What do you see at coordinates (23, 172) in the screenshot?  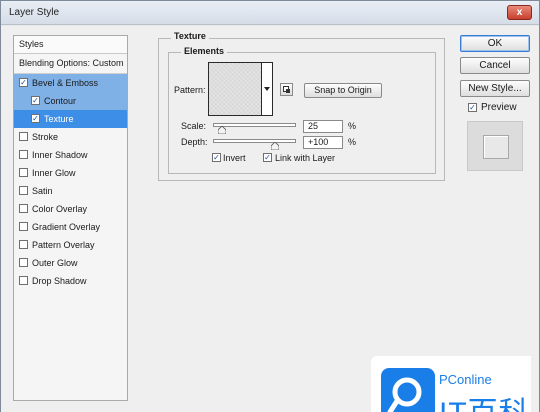 I see `checkbox-inner-glow` at bounding box center [23, 172].